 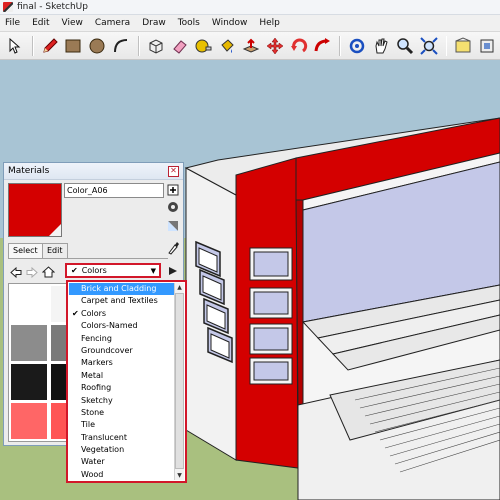 What do you see at coordinates (25, 250) in the screenshot?
I see `tab-select: Select` at bounding box center [25, 250].